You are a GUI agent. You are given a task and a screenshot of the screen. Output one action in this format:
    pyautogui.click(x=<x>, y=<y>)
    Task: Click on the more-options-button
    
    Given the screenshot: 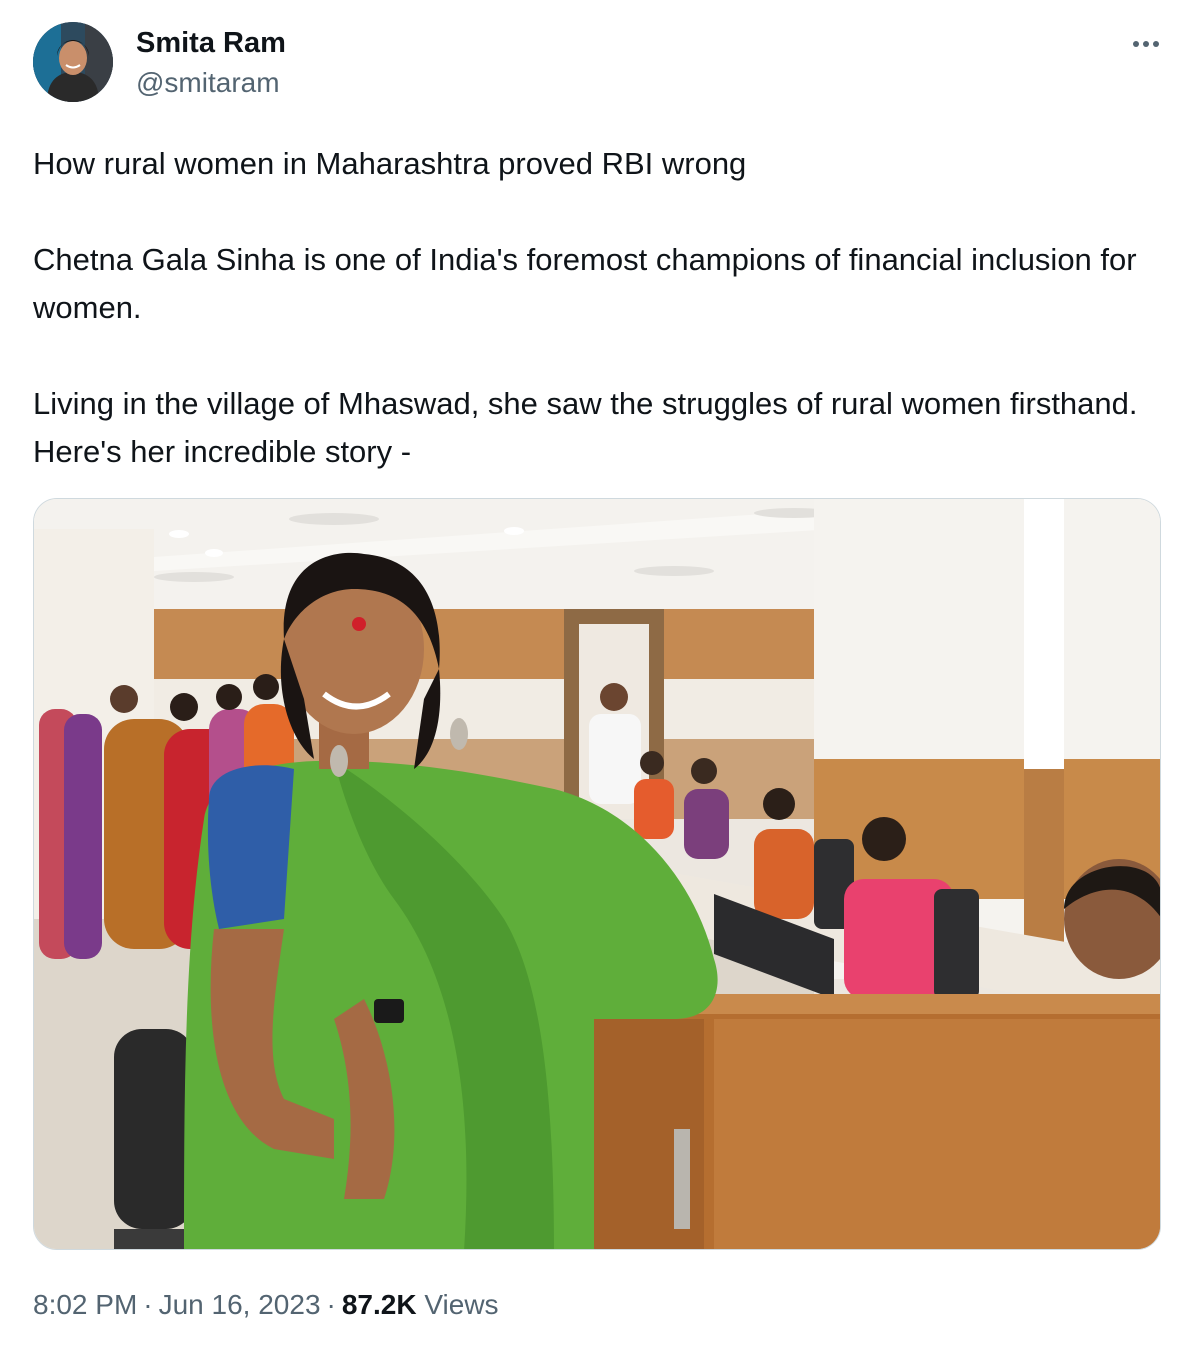 What is the action you would take?
    pyautogui.click(x=1146, y=44)
    